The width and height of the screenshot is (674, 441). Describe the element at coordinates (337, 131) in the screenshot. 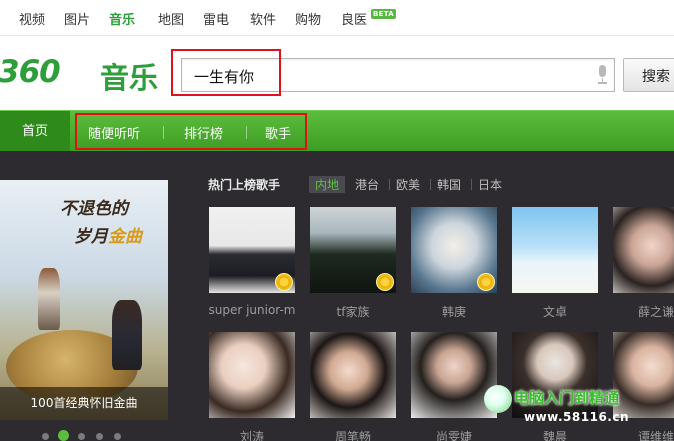

I see `music-nav-bar: 首页 随便听听 排行榜 歌手` at that location.